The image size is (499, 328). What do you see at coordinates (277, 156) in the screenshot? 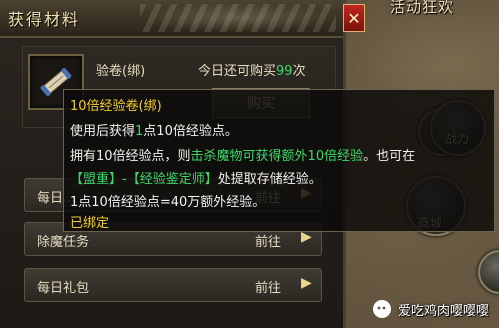
I see `tooltip-highlight: 击杀魔物可获得额外10倍经验` at bounding box center [277, 156].